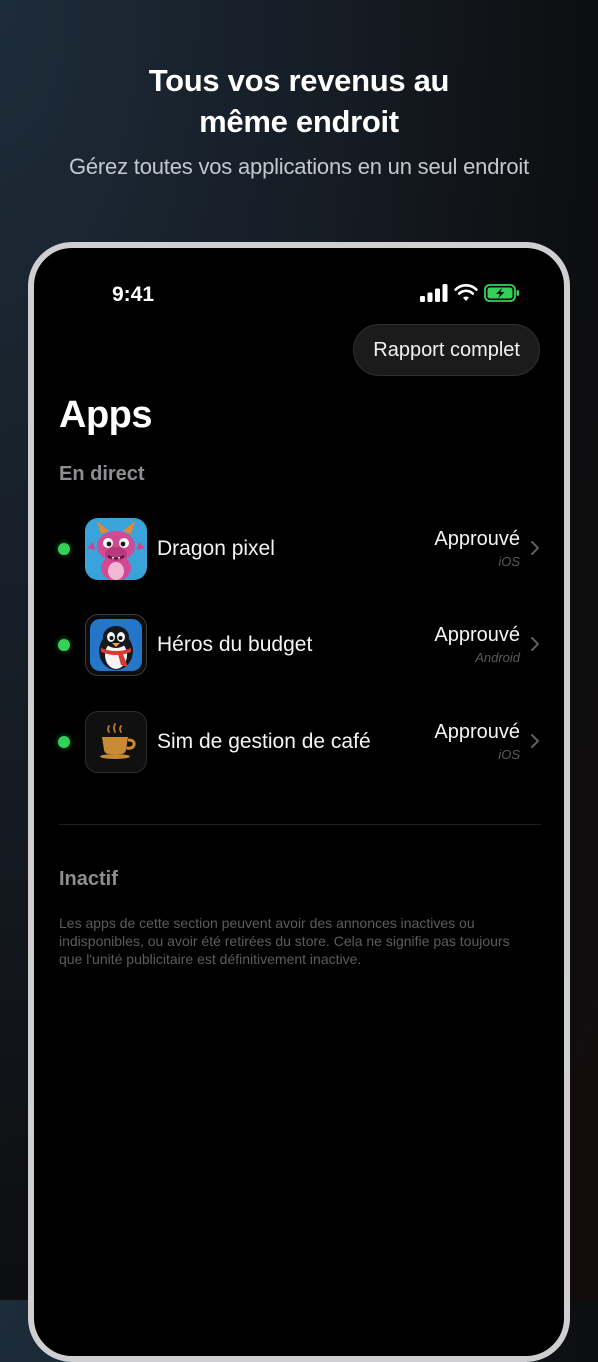  I want to click on dragon-app-icon, so click(116, 549).